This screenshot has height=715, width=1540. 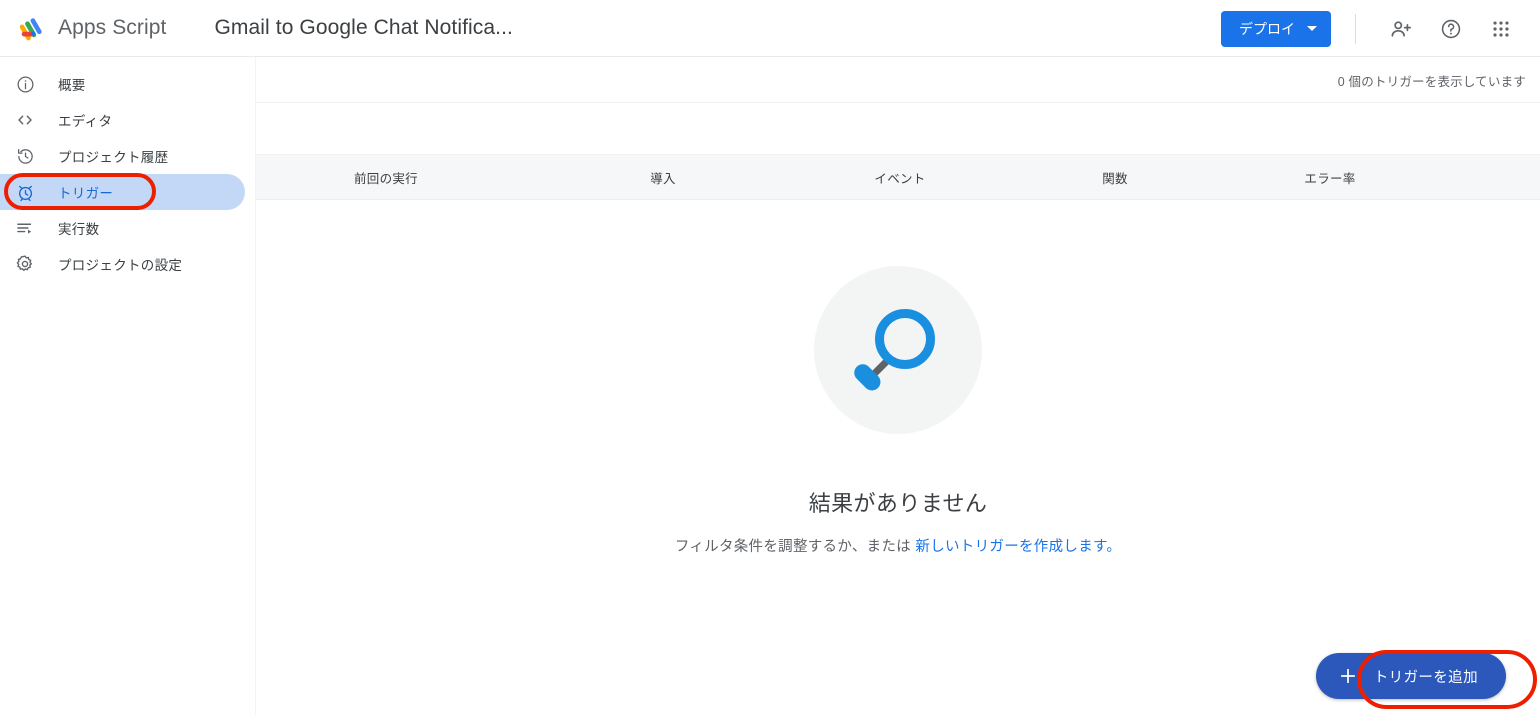 What do you see at coordinates (122, 84) in the screenshot?
I see `sidebar-item-overview: 概要` at bounding box center [122, 84].